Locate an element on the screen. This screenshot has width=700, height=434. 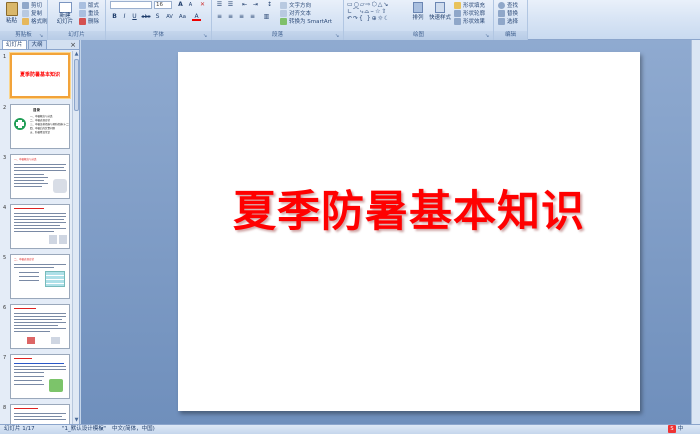
thumbnail-title: 夏季防暑基本知识 is located at coordinates (39, 75).